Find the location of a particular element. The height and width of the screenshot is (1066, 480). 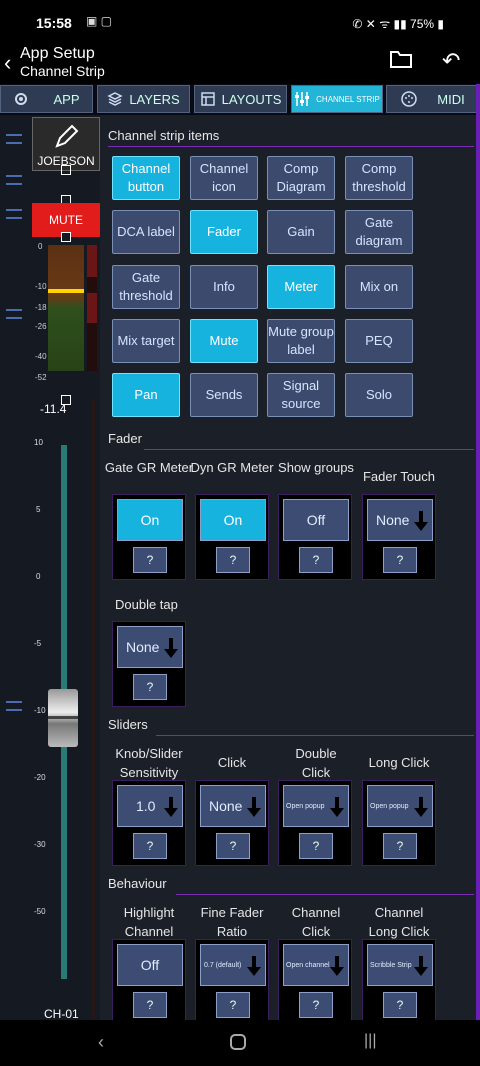

item-toggle: Gain is located at coordinates (301, 232).